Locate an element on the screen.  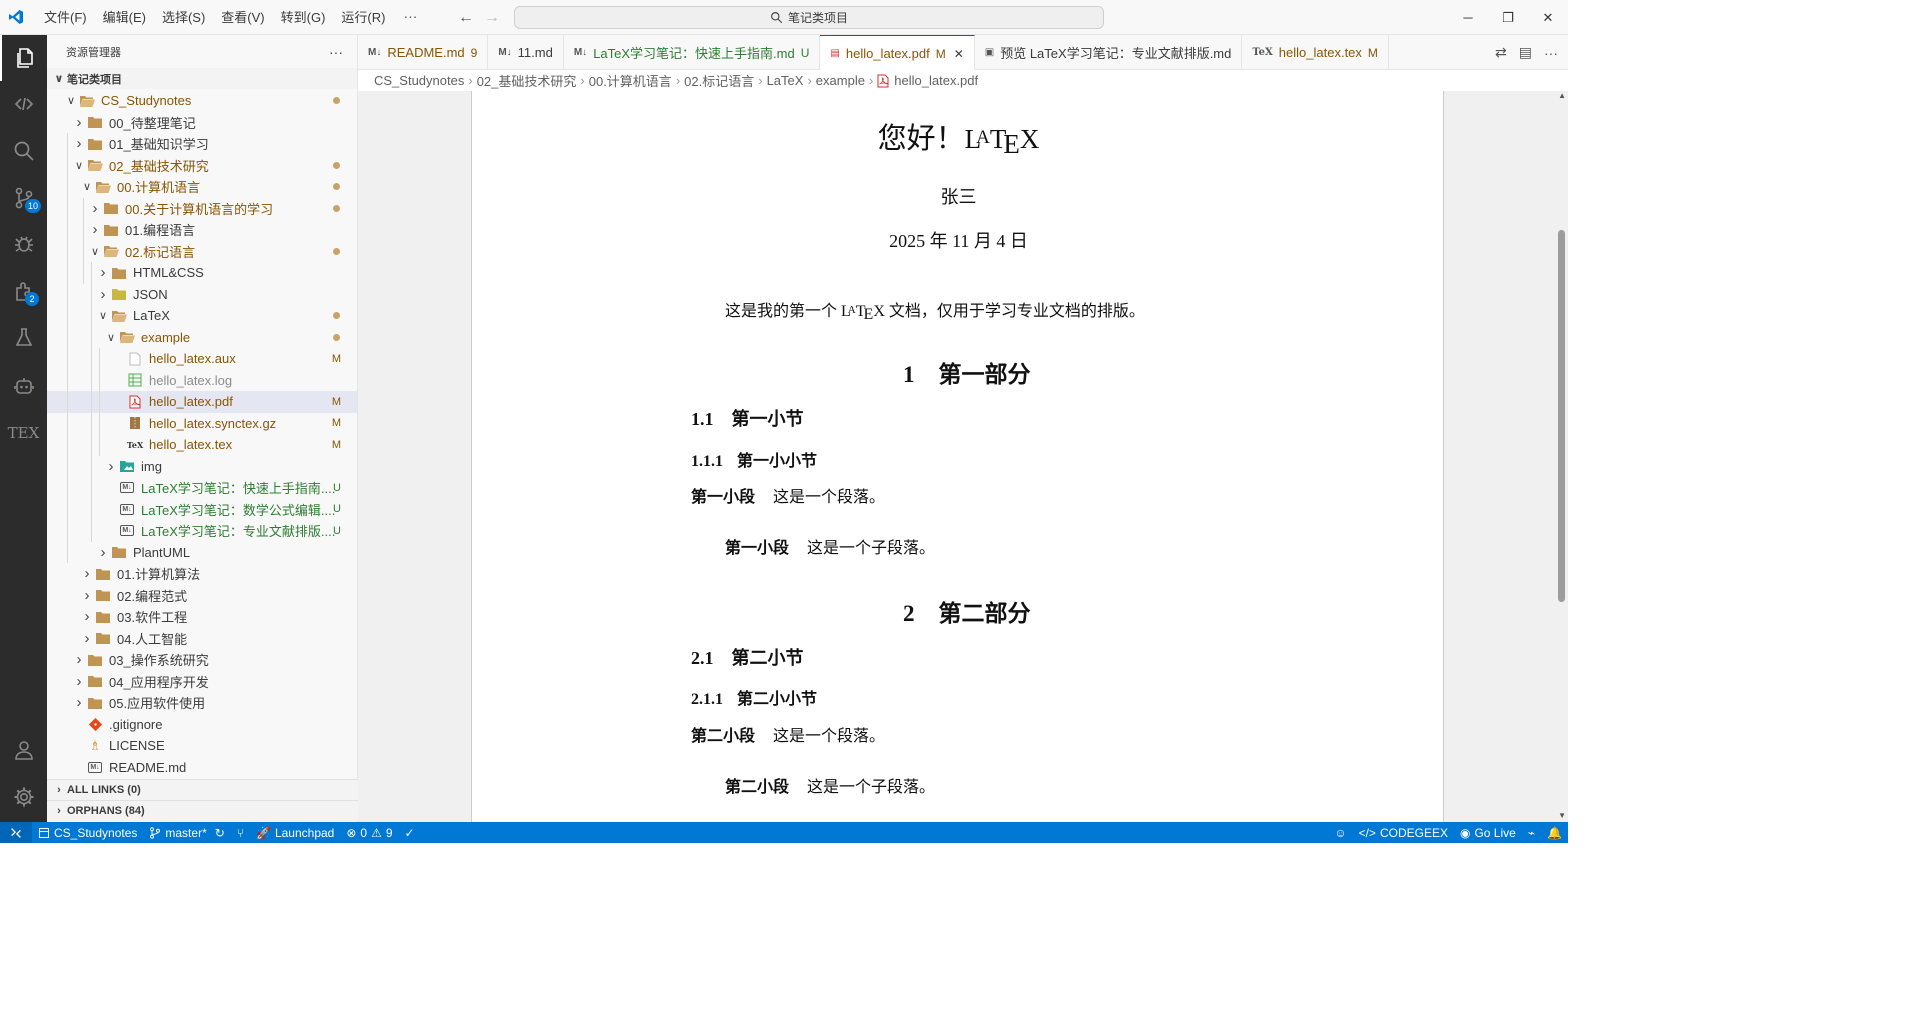
tab-tex: TeX hello_latex.tex M is located at coordinates (1315, 52).